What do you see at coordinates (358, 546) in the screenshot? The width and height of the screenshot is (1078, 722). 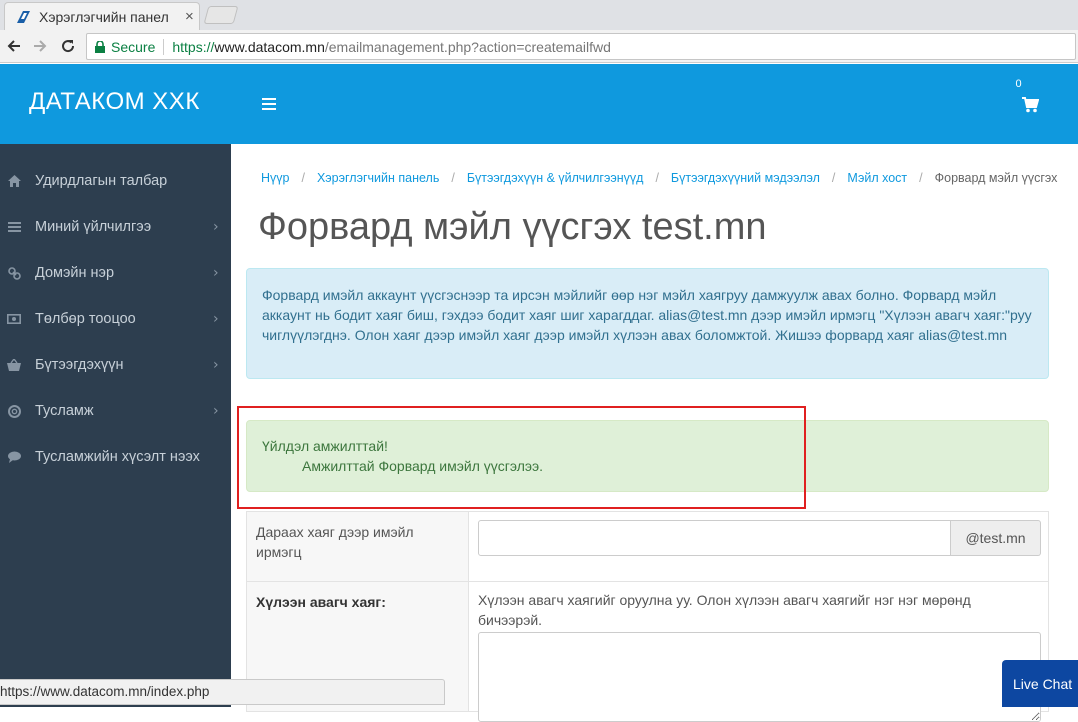 I see `address-label: Дараах хаяг дээр имэйл ирмэгц` at bounding box center [358, 546].